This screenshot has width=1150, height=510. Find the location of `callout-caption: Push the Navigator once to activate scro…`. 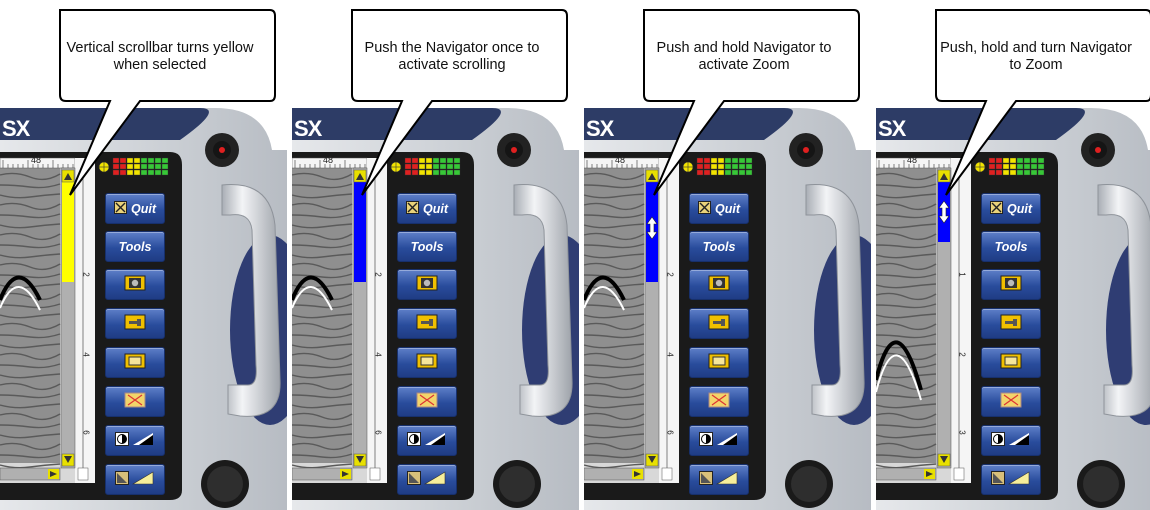

callout-caption: Push the Navigator once to activate scro… is located at coordinates (452, 56).